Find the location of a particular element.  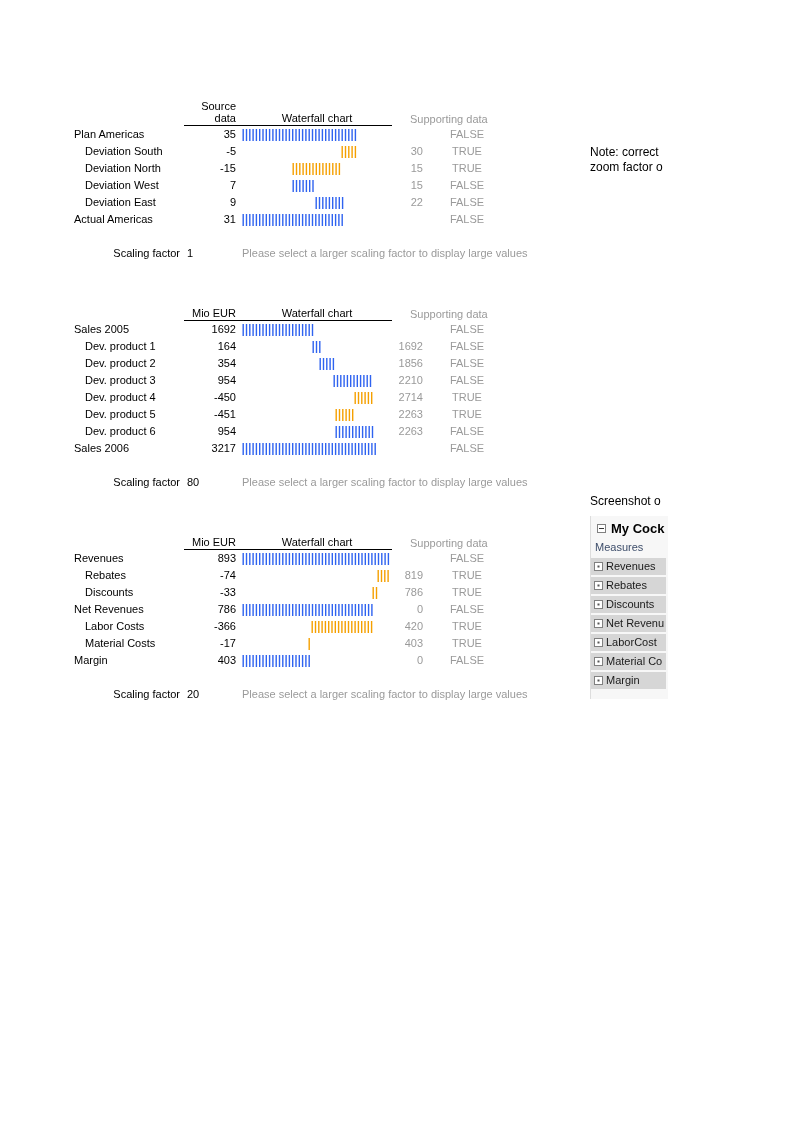

scaling-value: 1 is located at coordinates (190, 253).